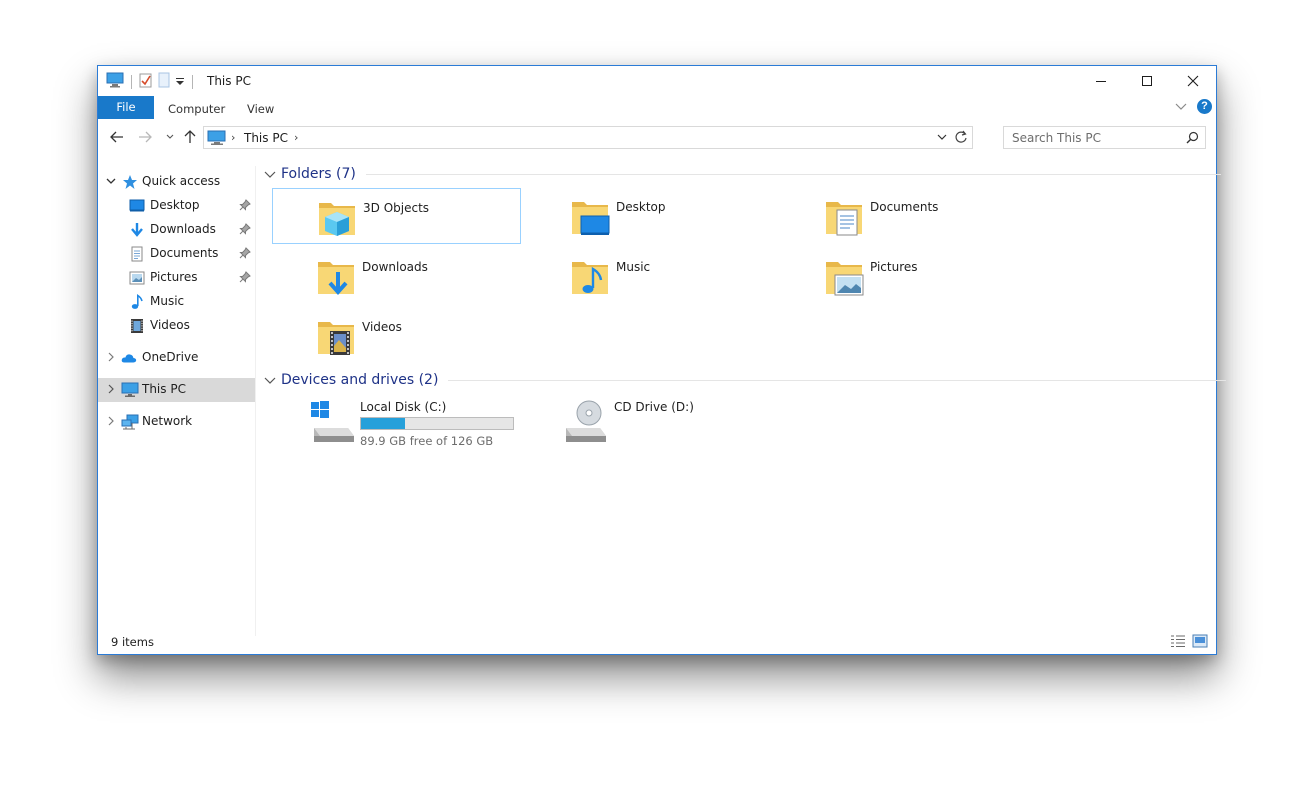 This screenshot has height=810, width=1315. Describe the element at coordinates (682, 426) in the screenshot. I see `drive-tile-cd-drive: CD Drive (D:)` at that location.